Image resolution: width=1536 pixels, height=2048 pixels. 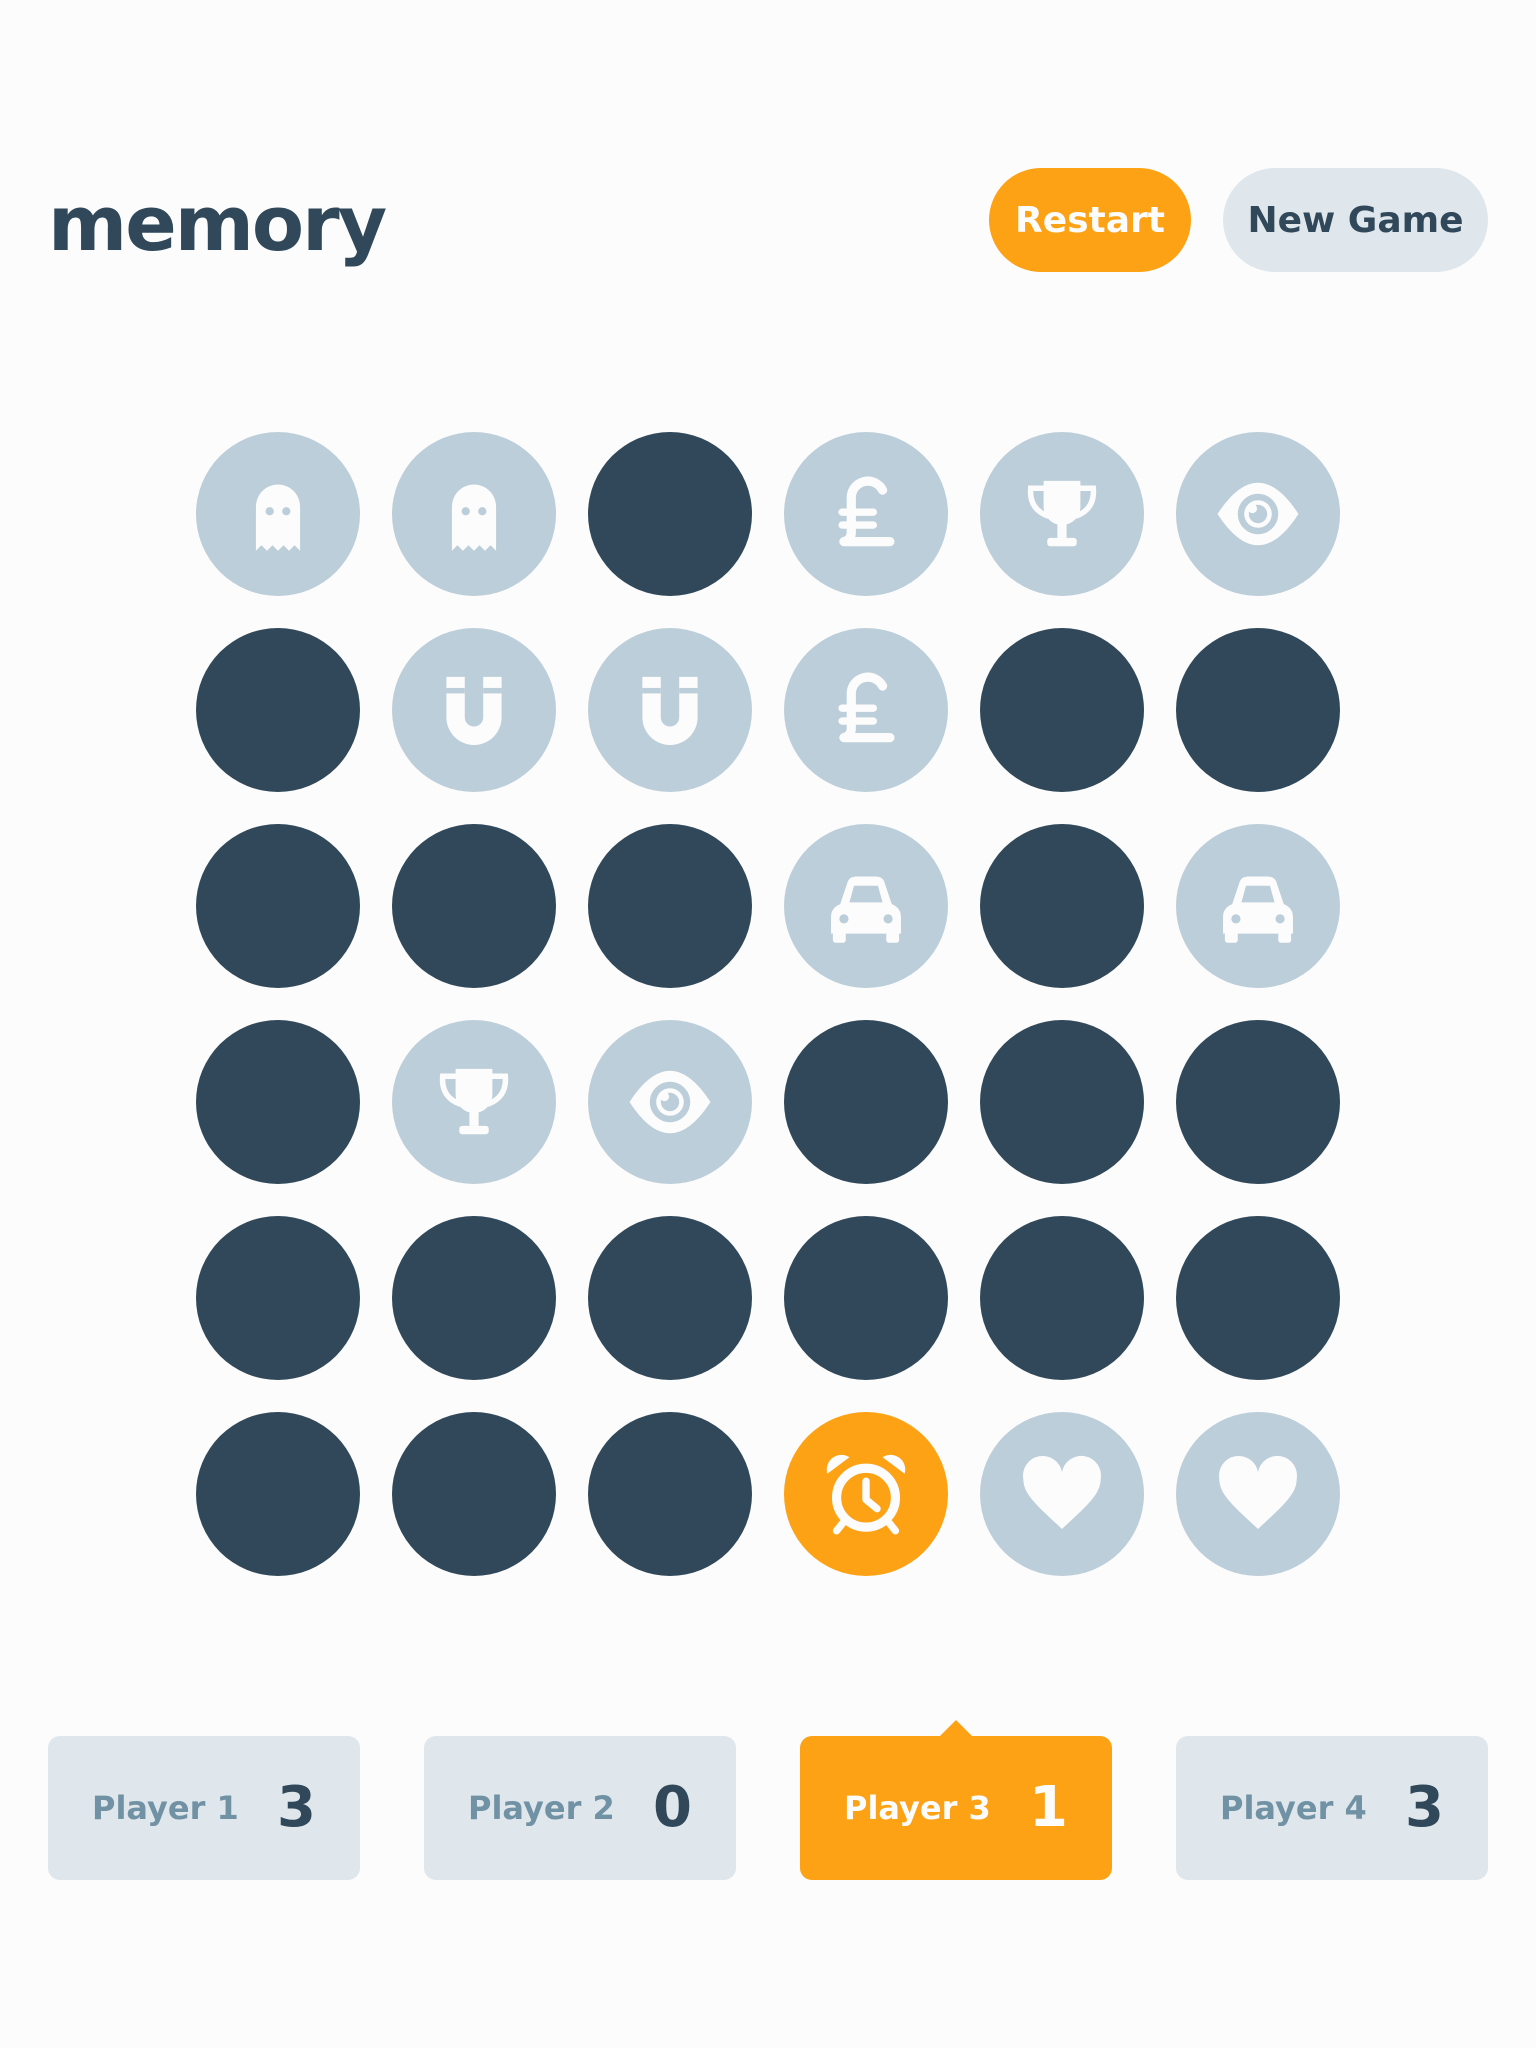 What do you see at coordinates (541, 1808) in the screenshot?
I see `player-name: Player 2` at bounding box center [541, 1808].